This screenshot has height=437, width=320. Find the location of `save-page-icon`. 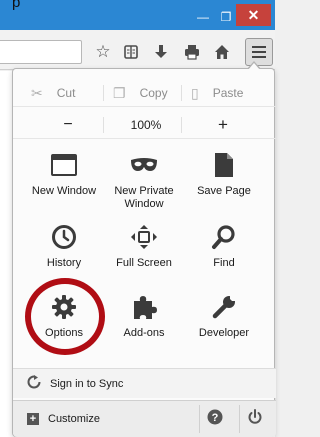

save-page-icon is located at coordinates (224, 165).